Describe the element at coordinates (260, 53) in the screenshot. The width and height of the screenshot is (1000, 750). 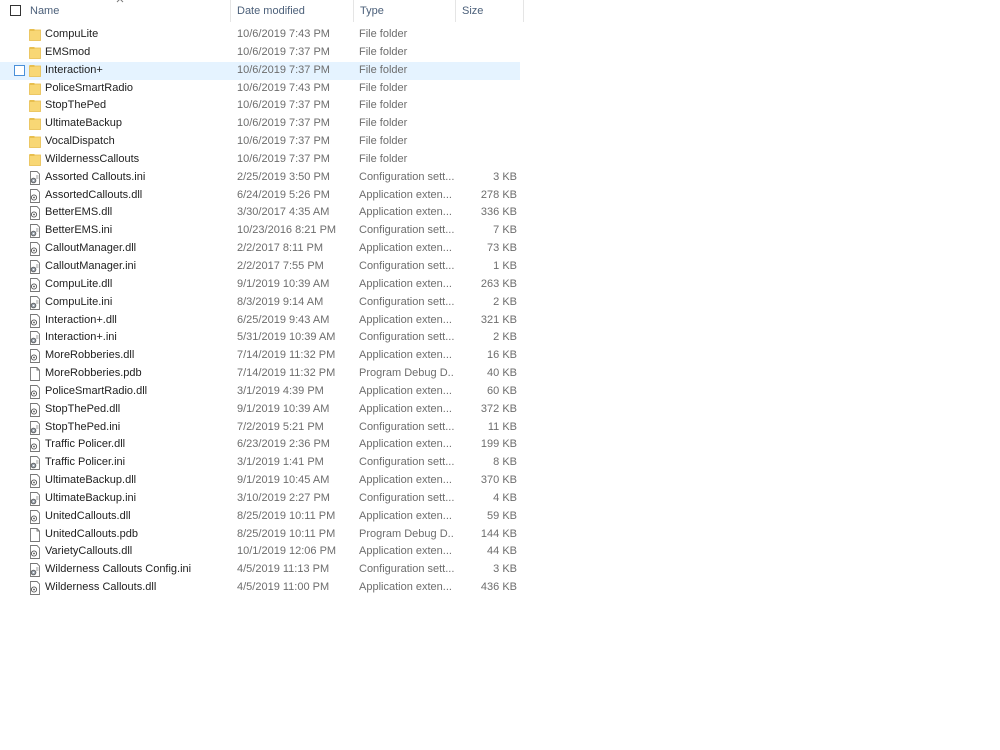
I see `file-row: EMSmod 10/6/2019 7:37 PM File folder` at that location.